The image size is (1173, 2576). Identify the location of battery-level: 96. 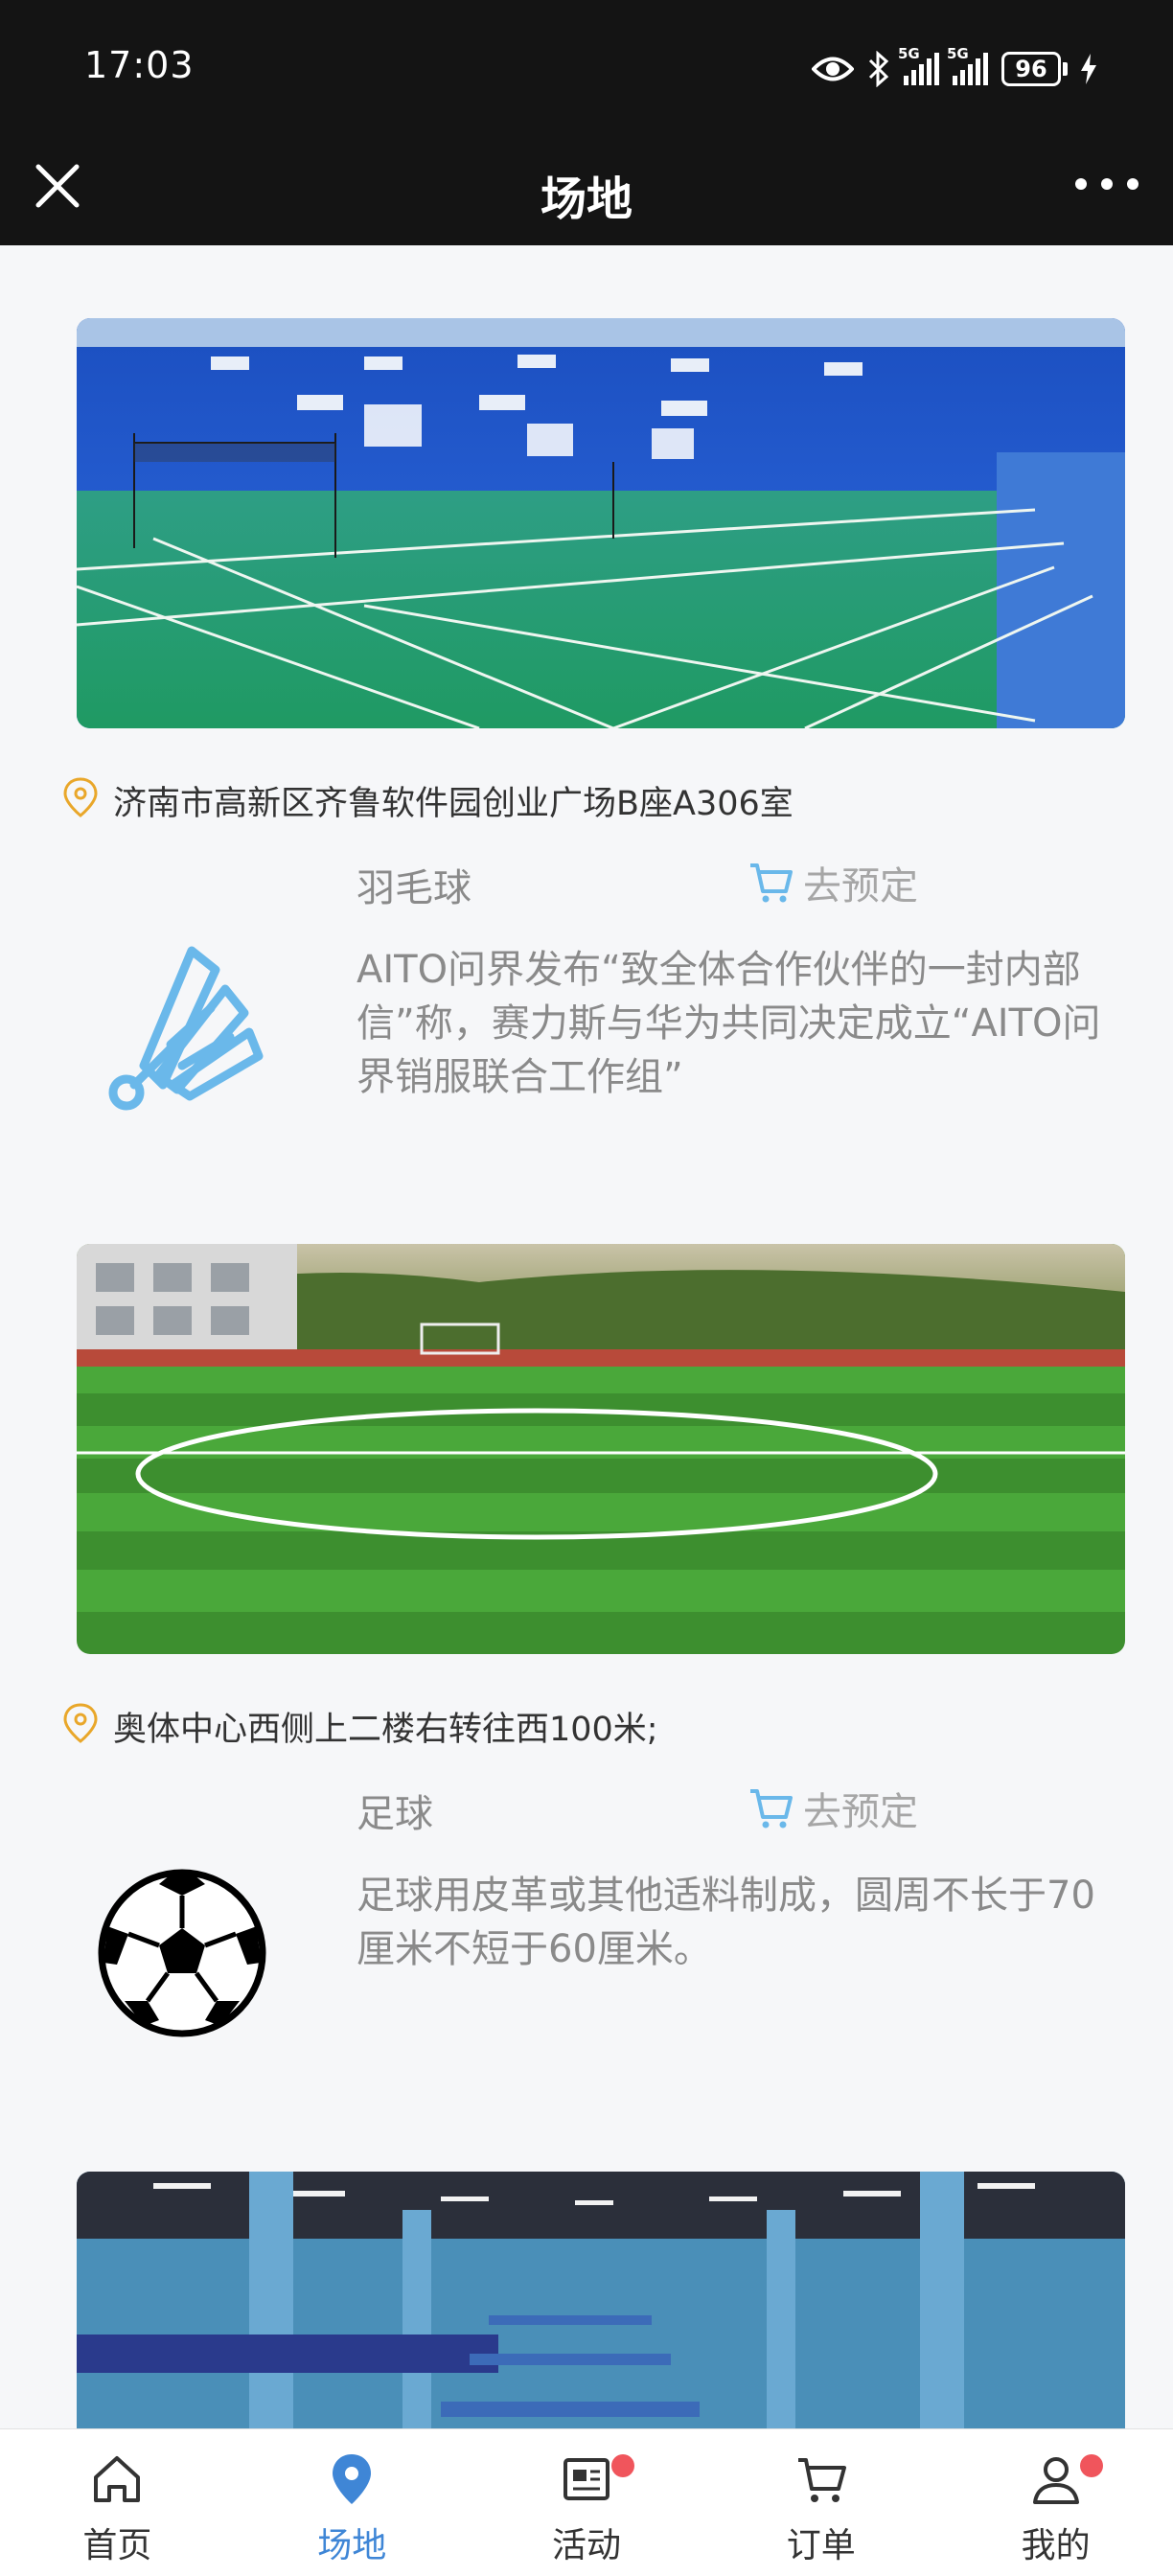
(1031, 69).